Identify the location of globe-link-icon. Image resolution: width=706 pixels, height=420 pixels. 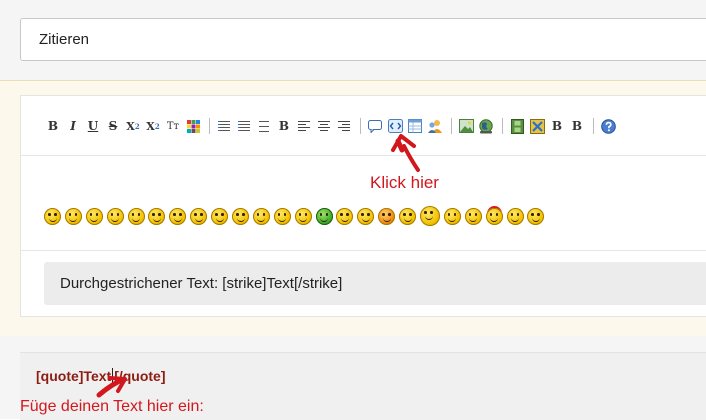
(486, 125).